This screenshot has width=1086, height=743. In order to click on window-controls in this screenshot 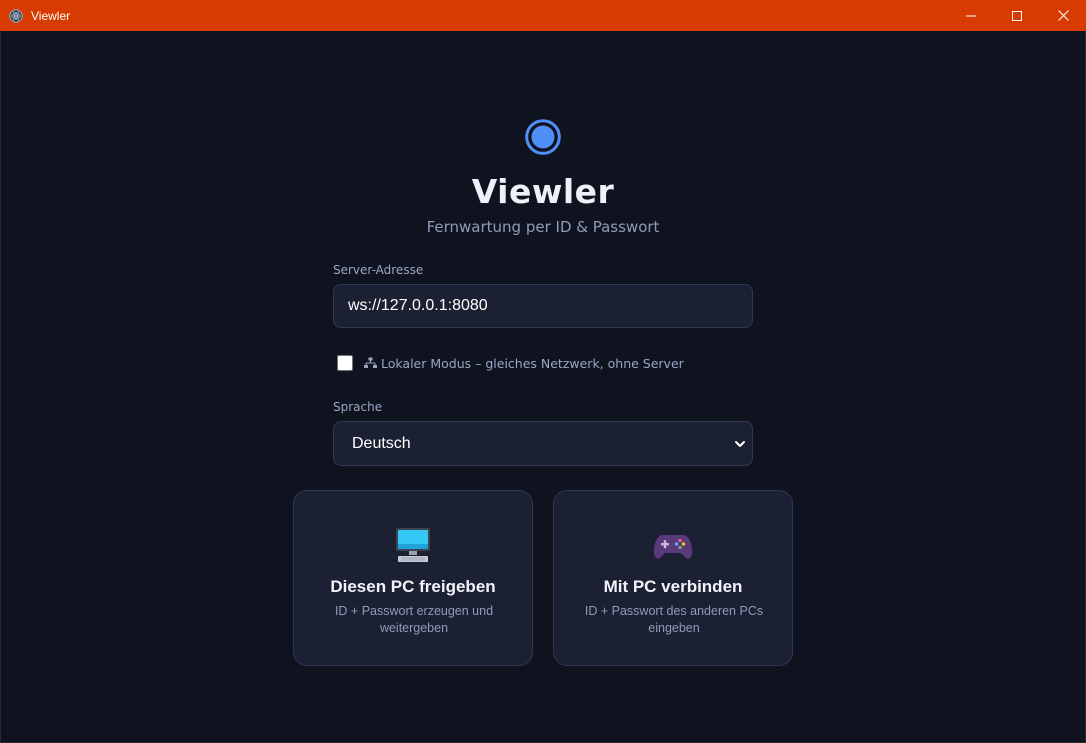, I will do `click(1017, 15)`.